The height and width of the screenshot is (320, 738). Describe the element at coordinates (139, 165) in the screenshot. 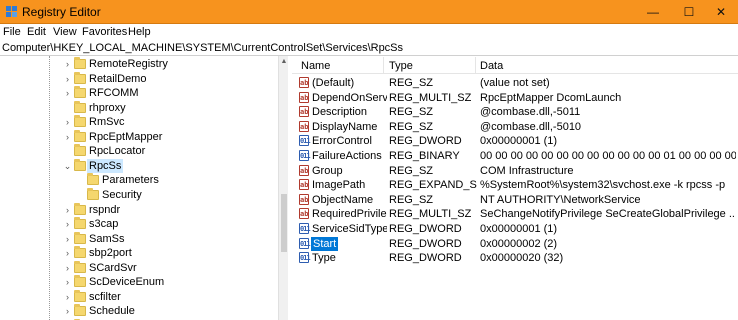

I see `tree-item: ⌄ RpcSs` at that location.